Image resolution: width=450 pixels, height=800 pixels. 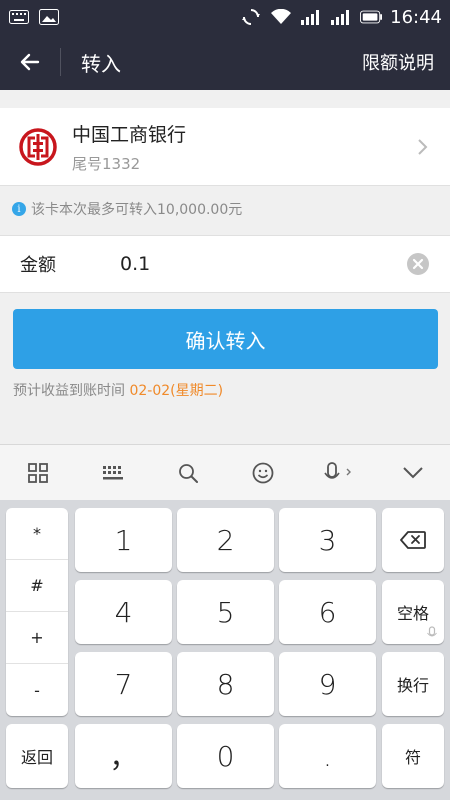 What do you see at coordinates (37, 638) in the screenshot?
I see `key-plus: +` at bounding box center [37, 638].